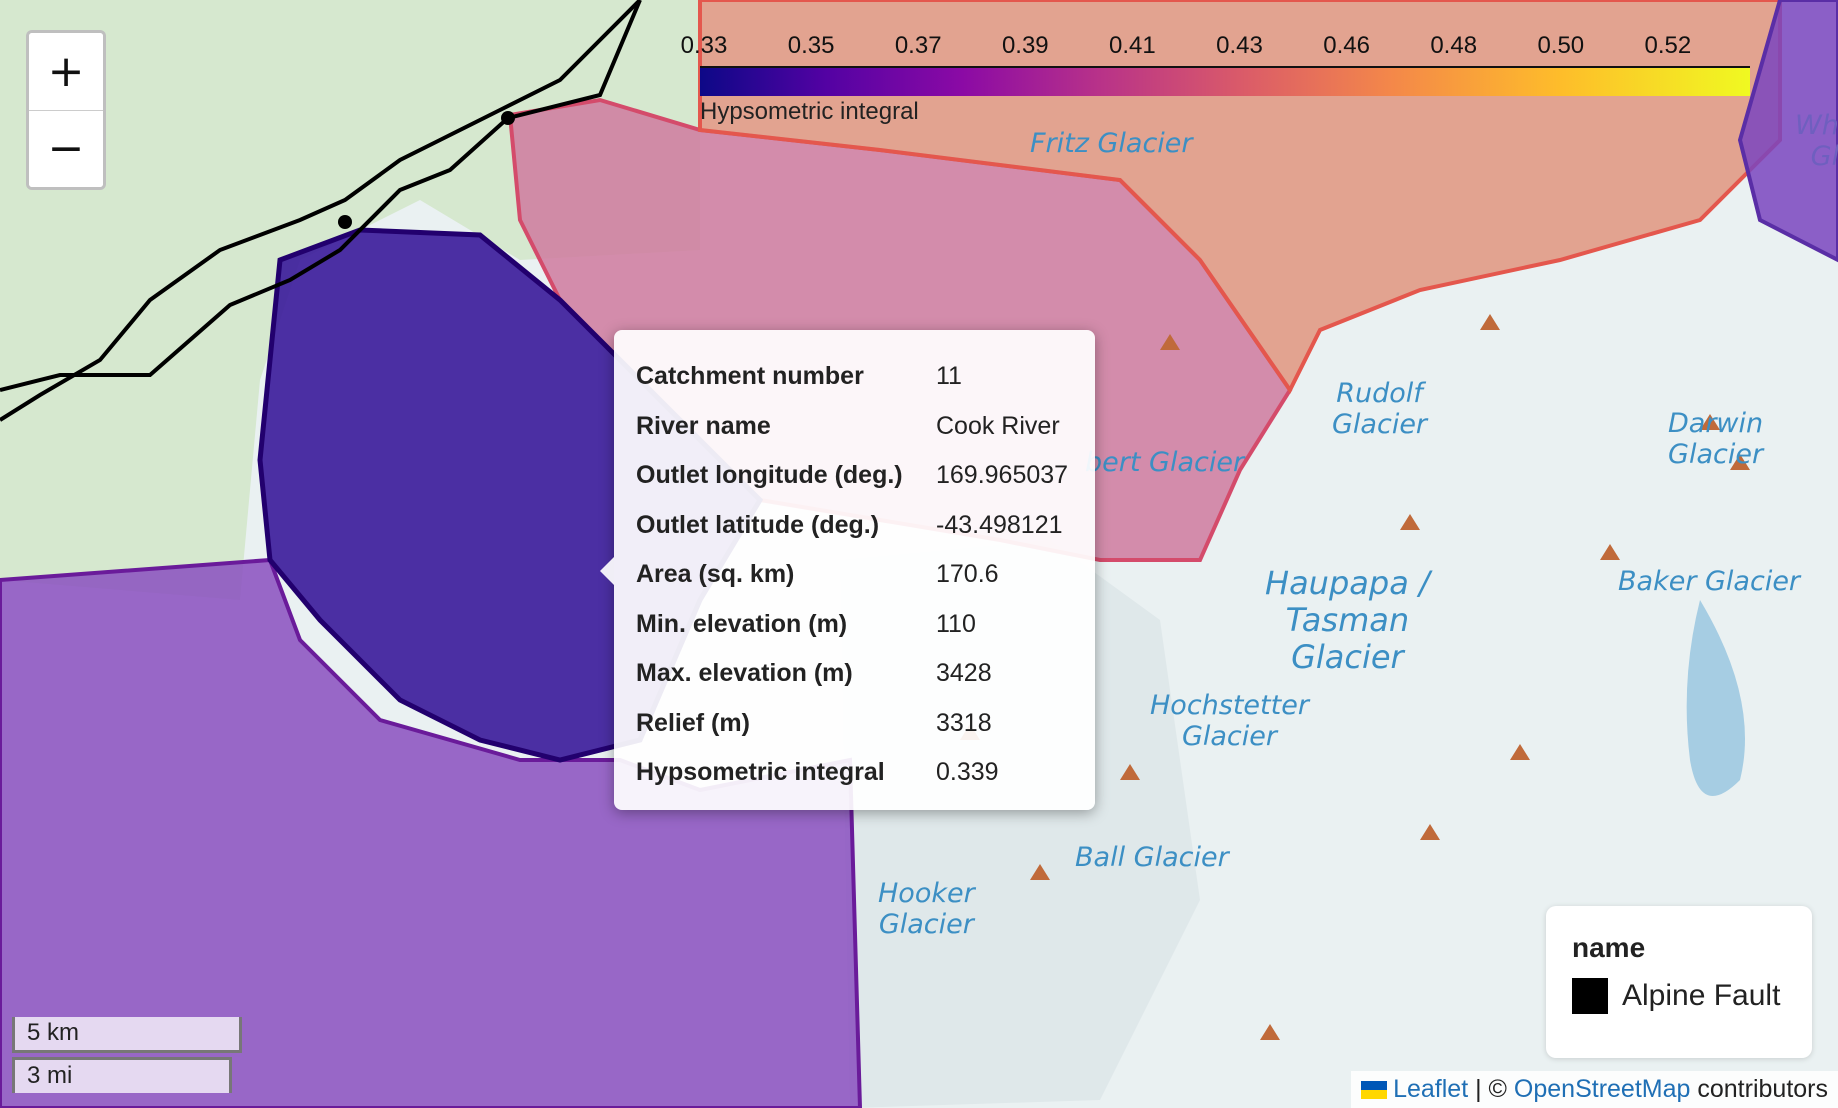 The image size is (1838, 1108). What do you see at coordinates (999, 524) in the screenshot?
I see `popup-field-value: -43.498121` at bounding box center [999, 524].